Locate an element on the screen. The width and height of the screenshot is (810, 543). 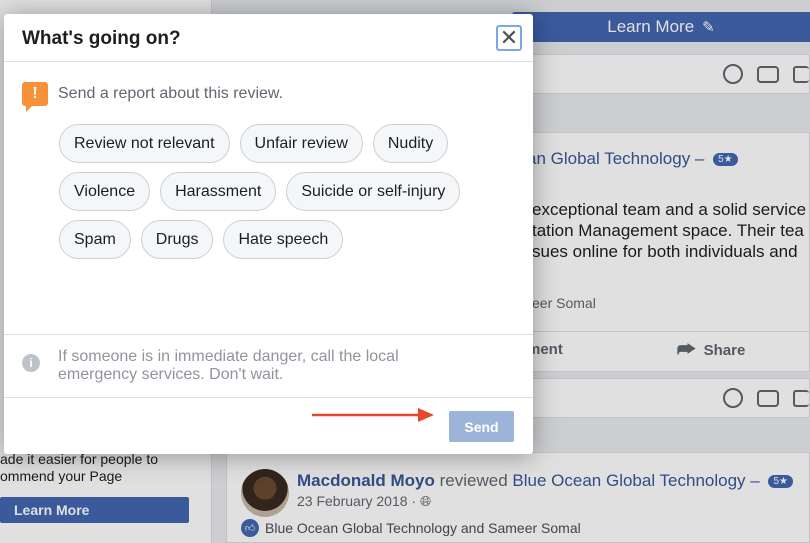
divider is located at coordinates (268, 334).